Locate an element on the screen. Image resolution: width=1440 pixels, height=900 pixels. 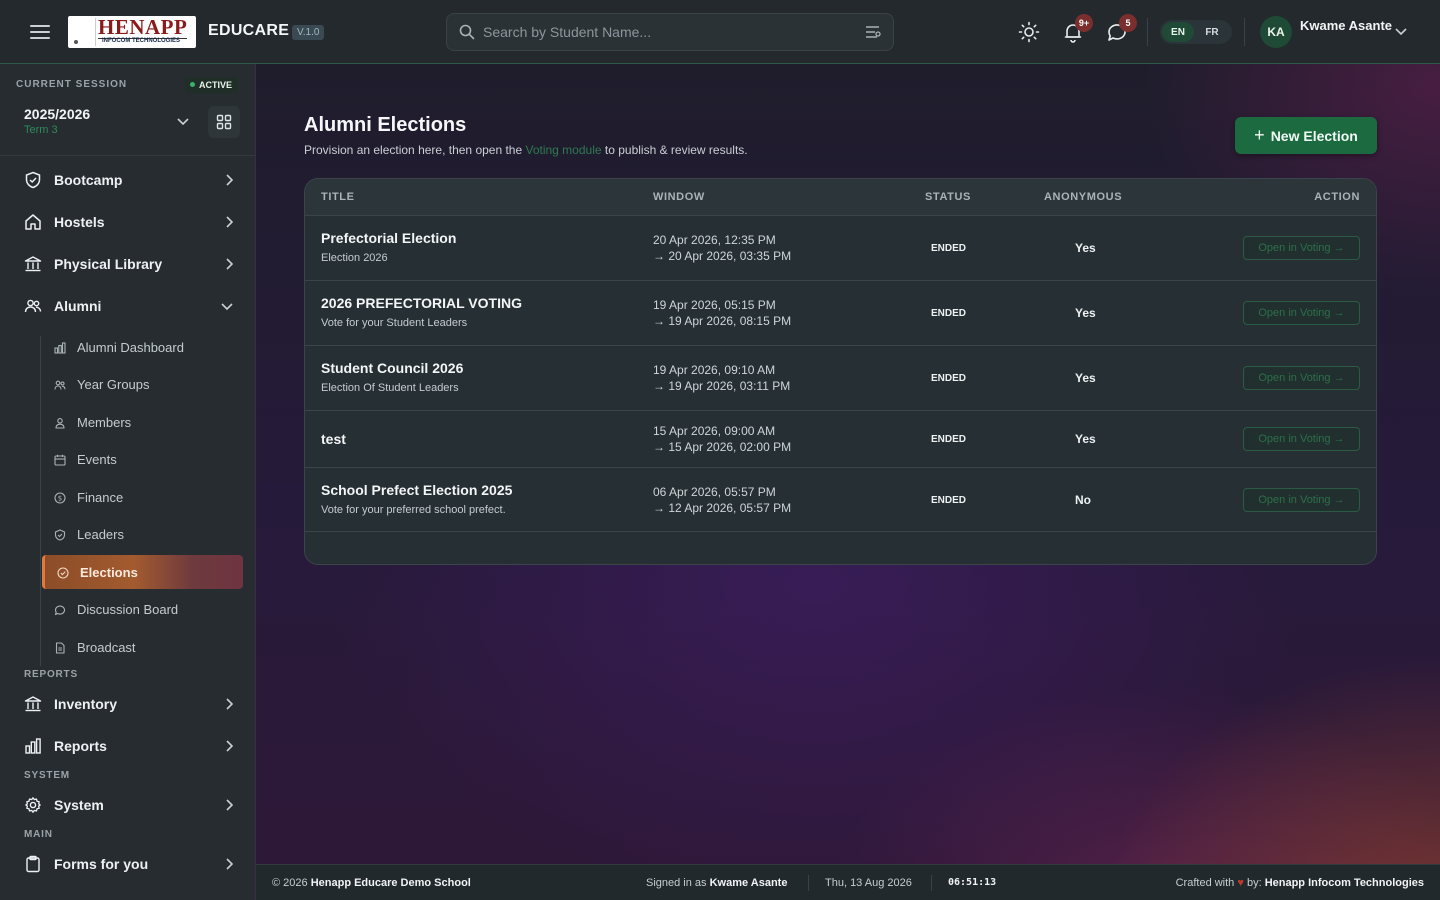
sidebar-item-system: System is located at coordinates (130, 805).